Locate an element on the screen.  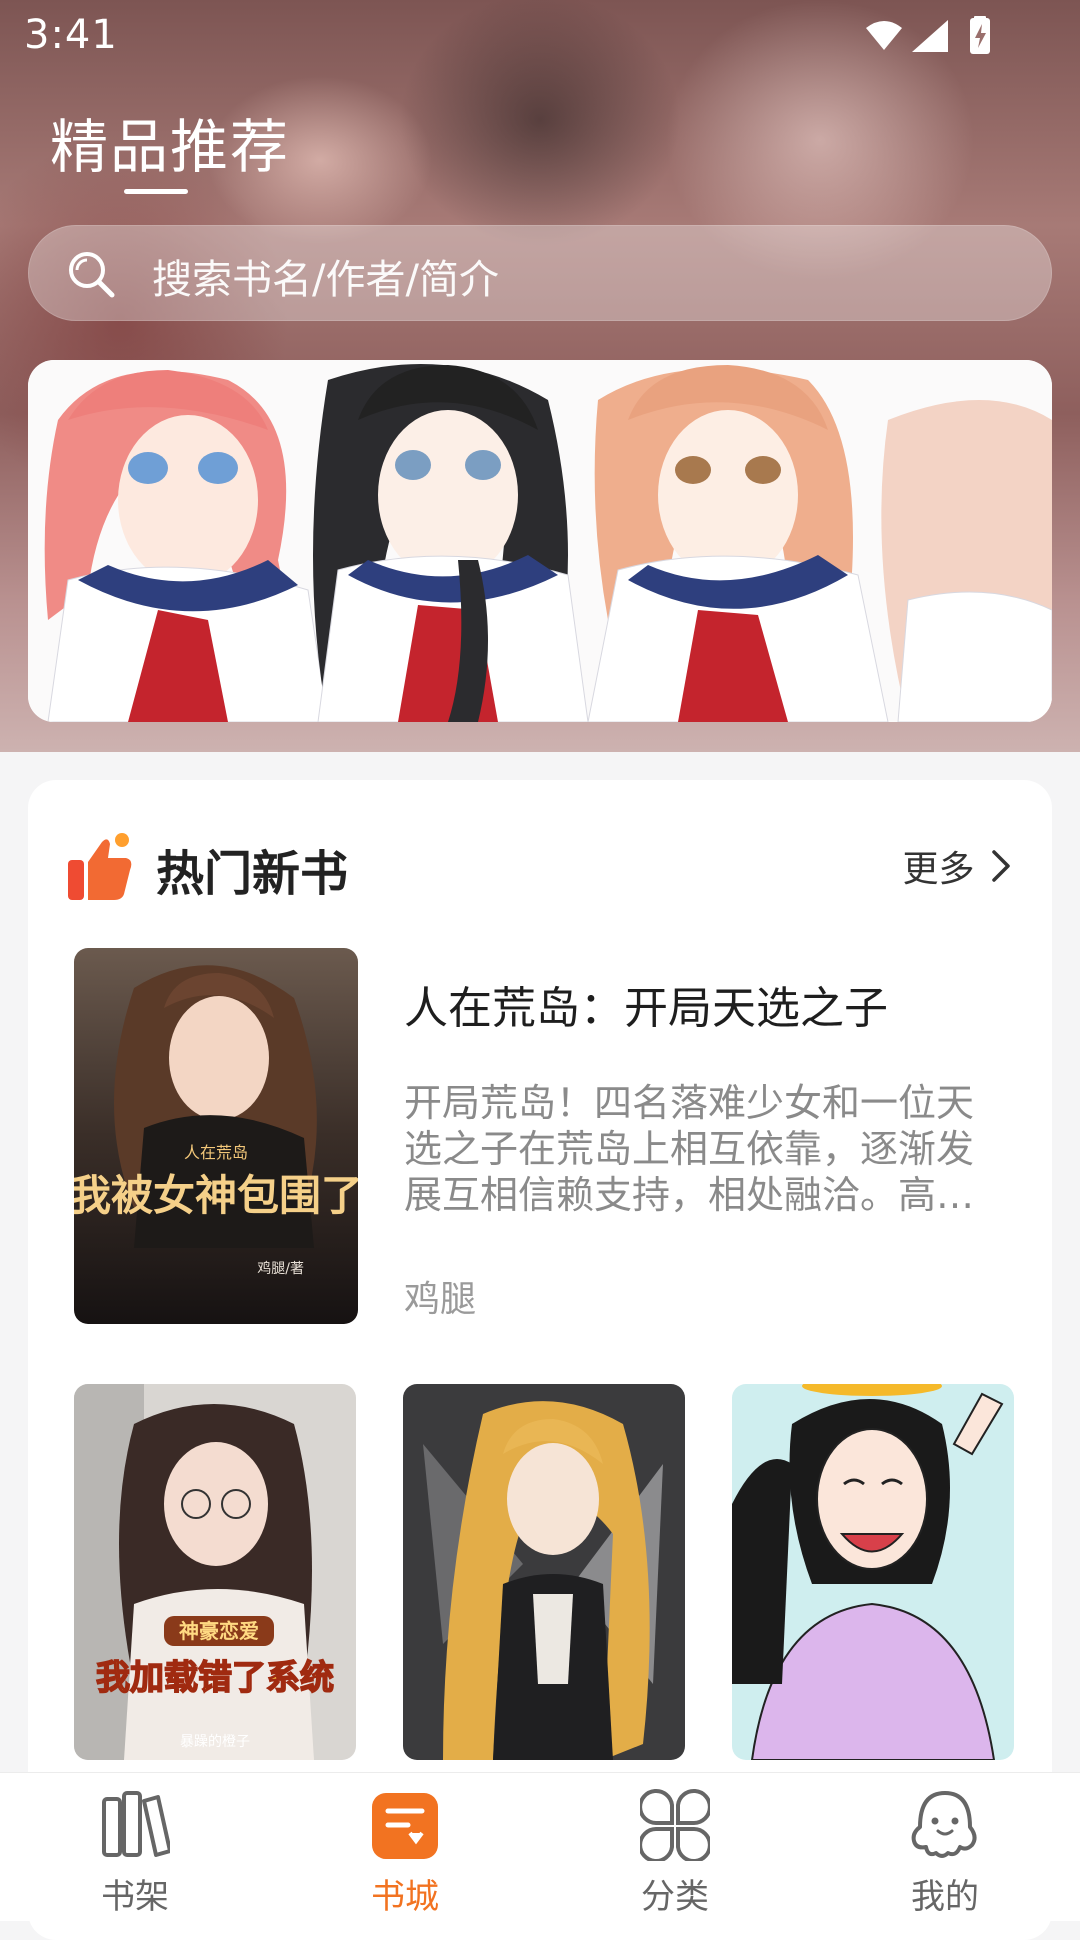
status-time: 3:41 is located at coordinates (71, 35).